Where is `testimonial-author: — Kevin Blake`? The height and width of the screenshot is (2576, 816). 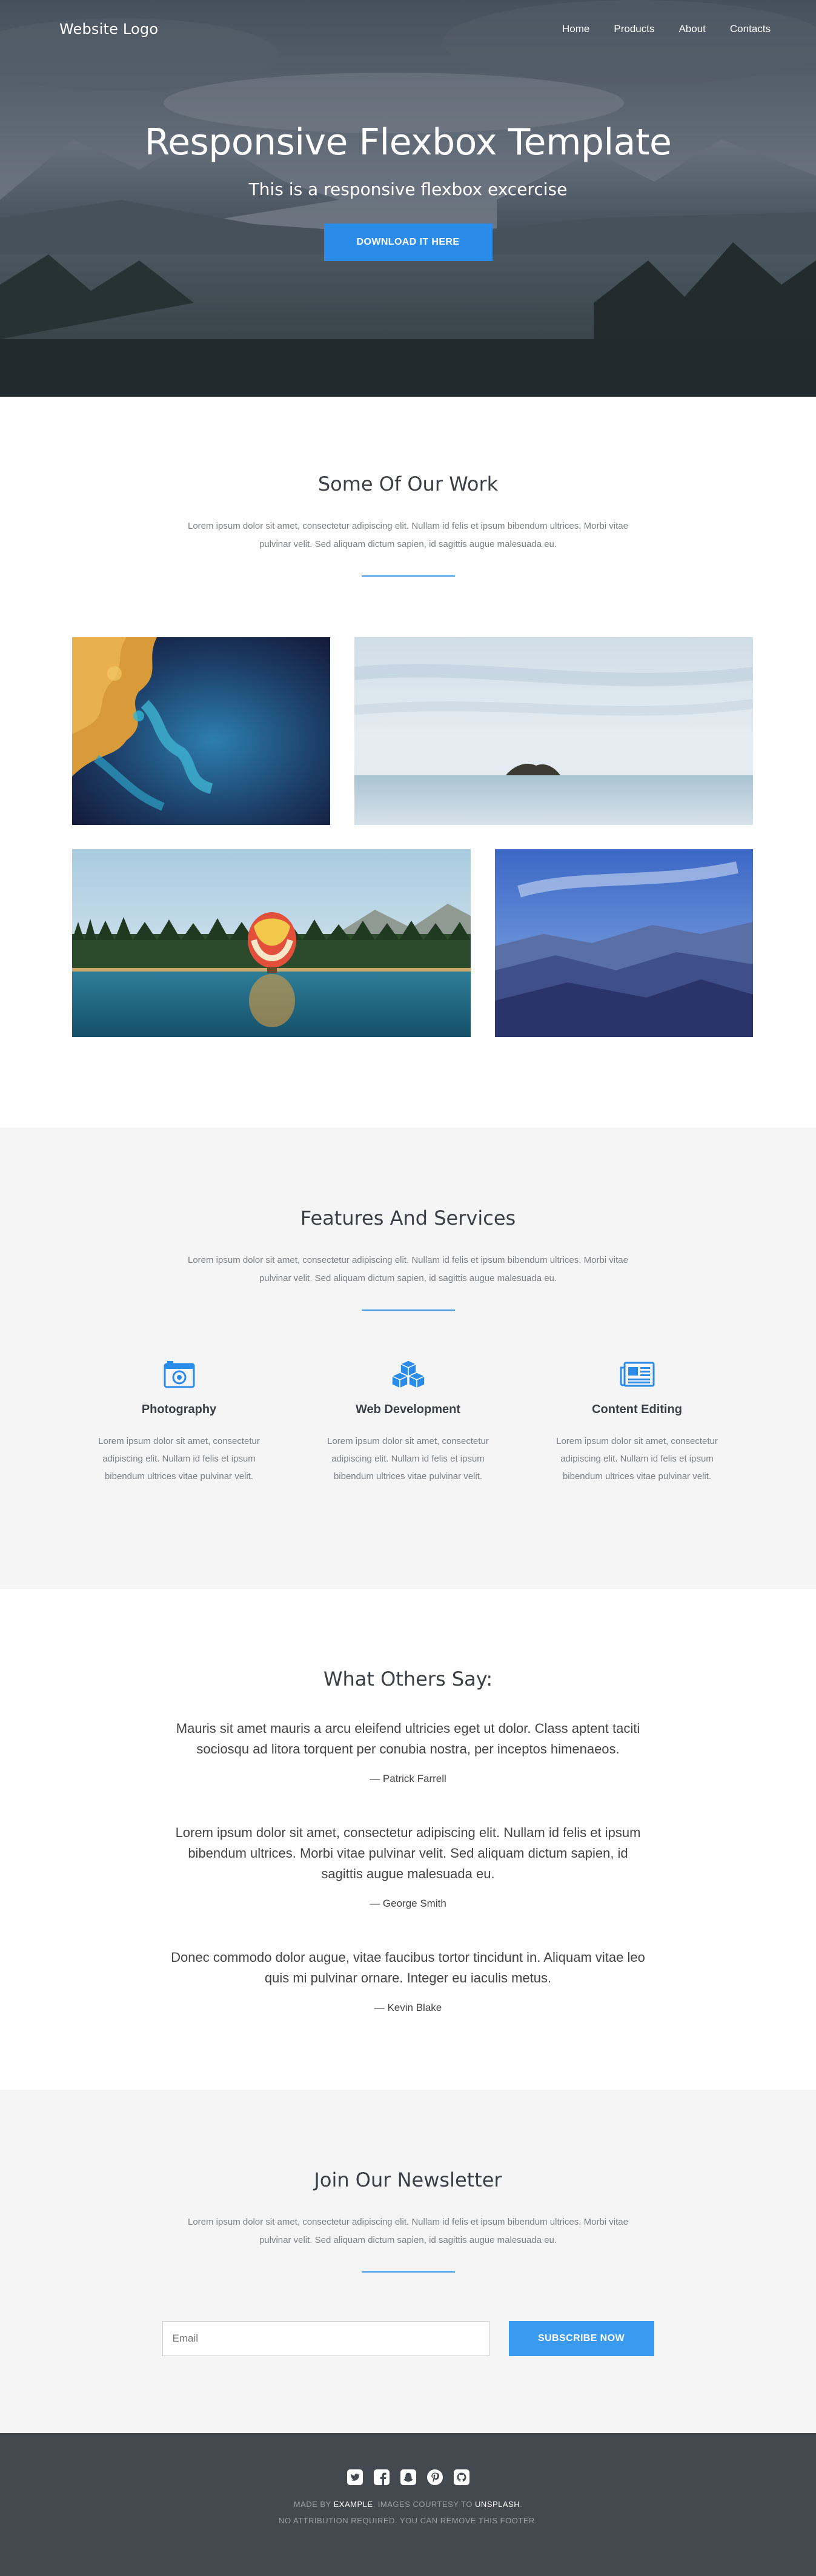
testimonial-author: — Kevin Blake is located at coordinates (408, 2007).